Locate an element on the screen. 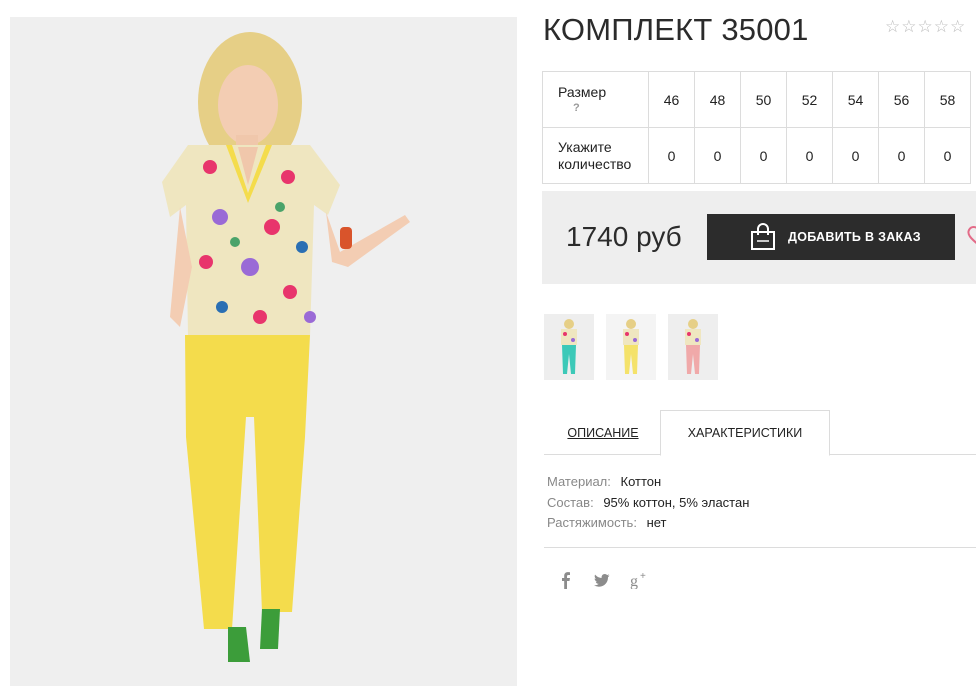 This screenshot has height=686, width=976. spec-row: Состав: 95% коттон, 5% эластан is located at coordinates (648, 503).